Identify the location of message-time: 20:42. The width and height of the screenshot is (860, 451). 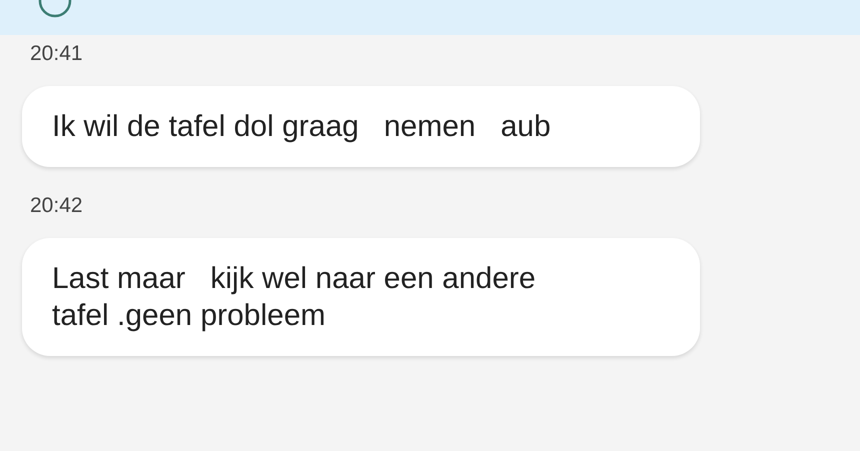
(56, 206).